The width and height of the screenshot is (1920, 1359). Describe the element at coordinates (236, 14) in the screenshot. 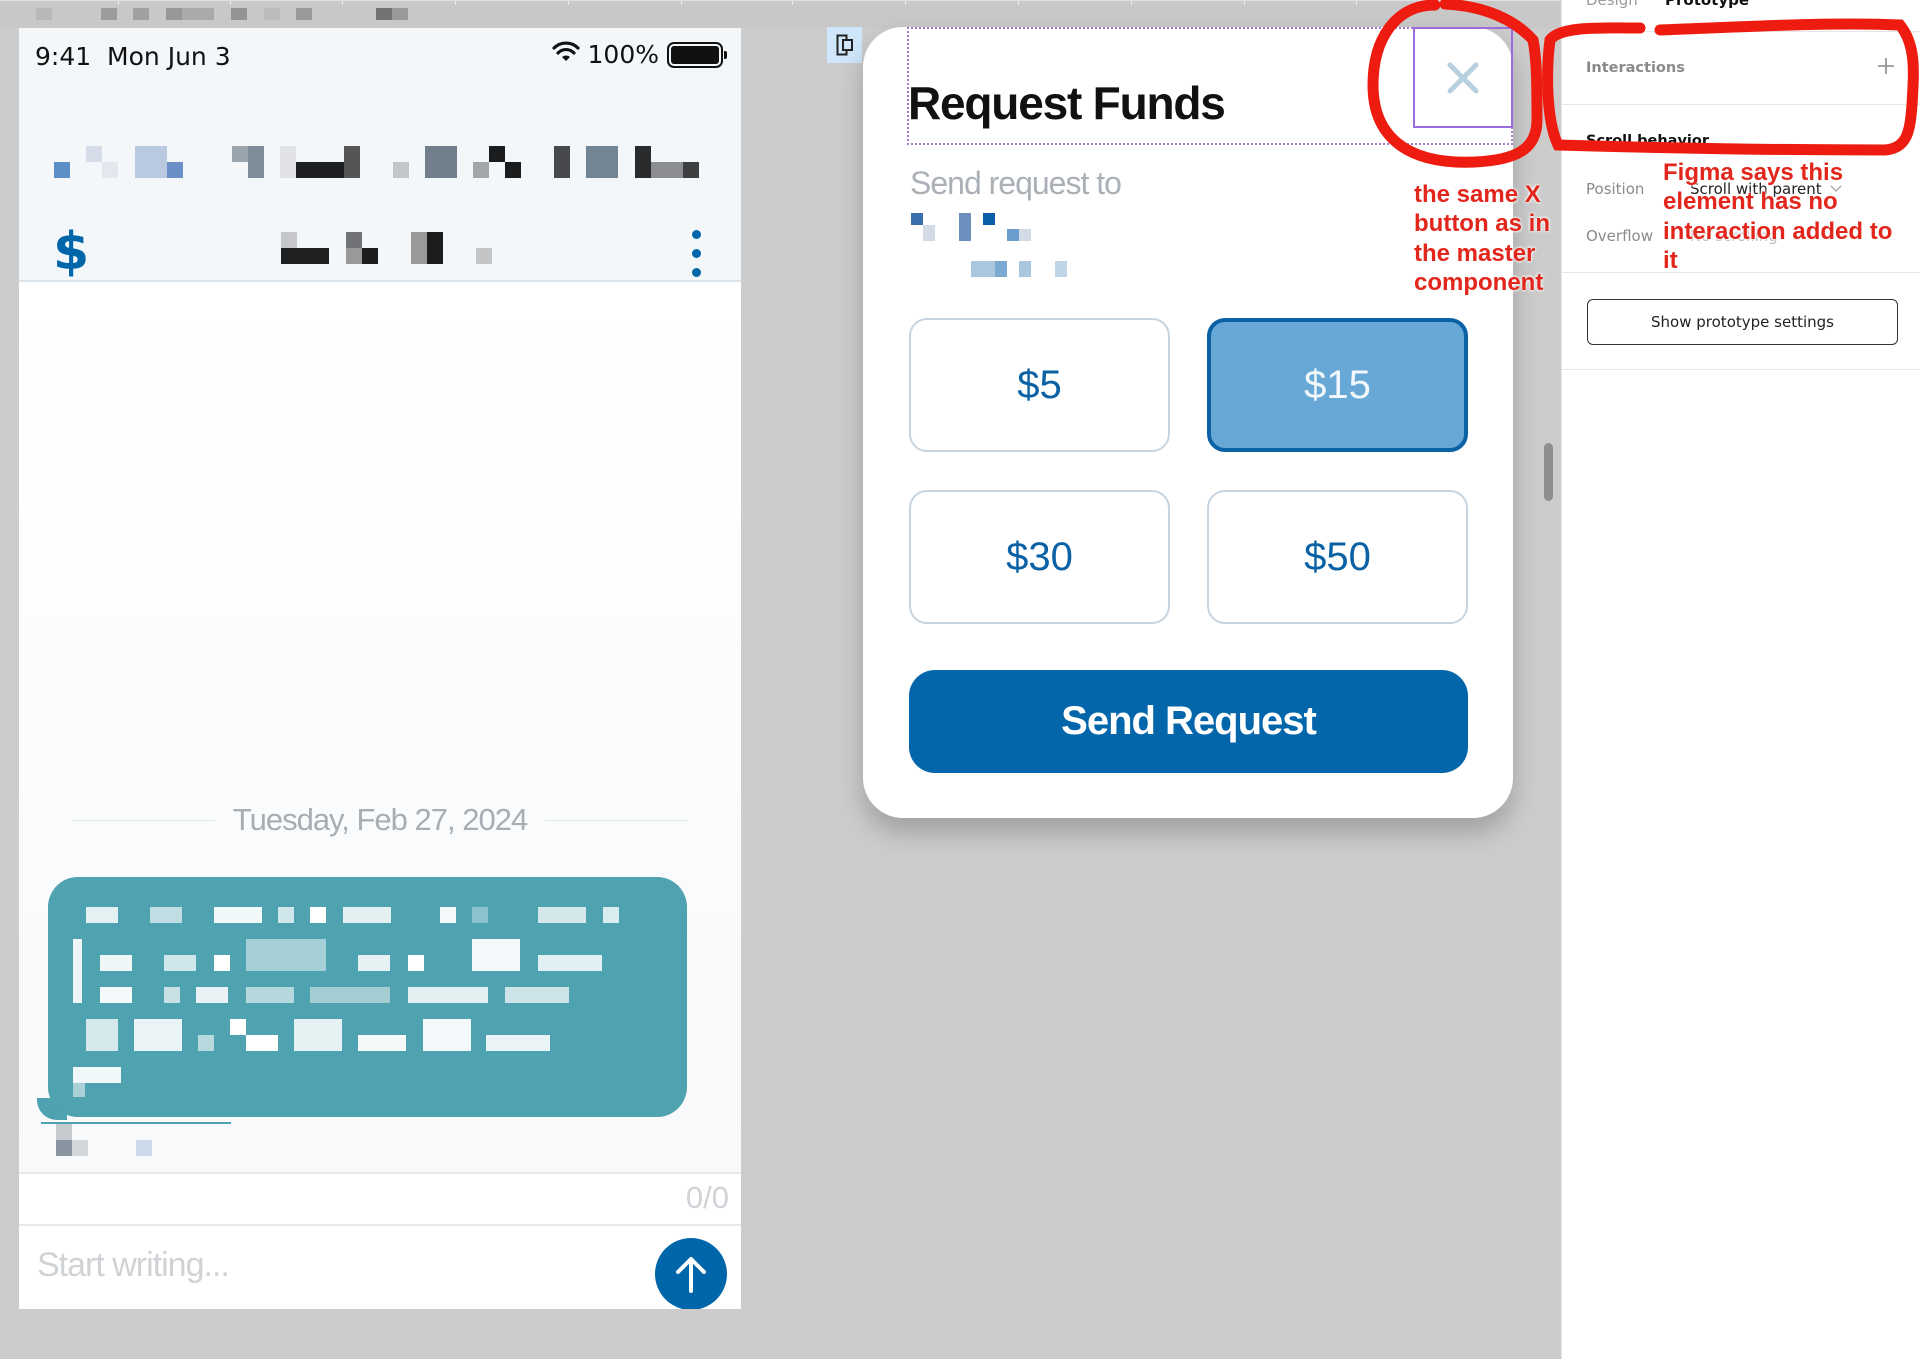

I see `frame-label-redacted` at that location.